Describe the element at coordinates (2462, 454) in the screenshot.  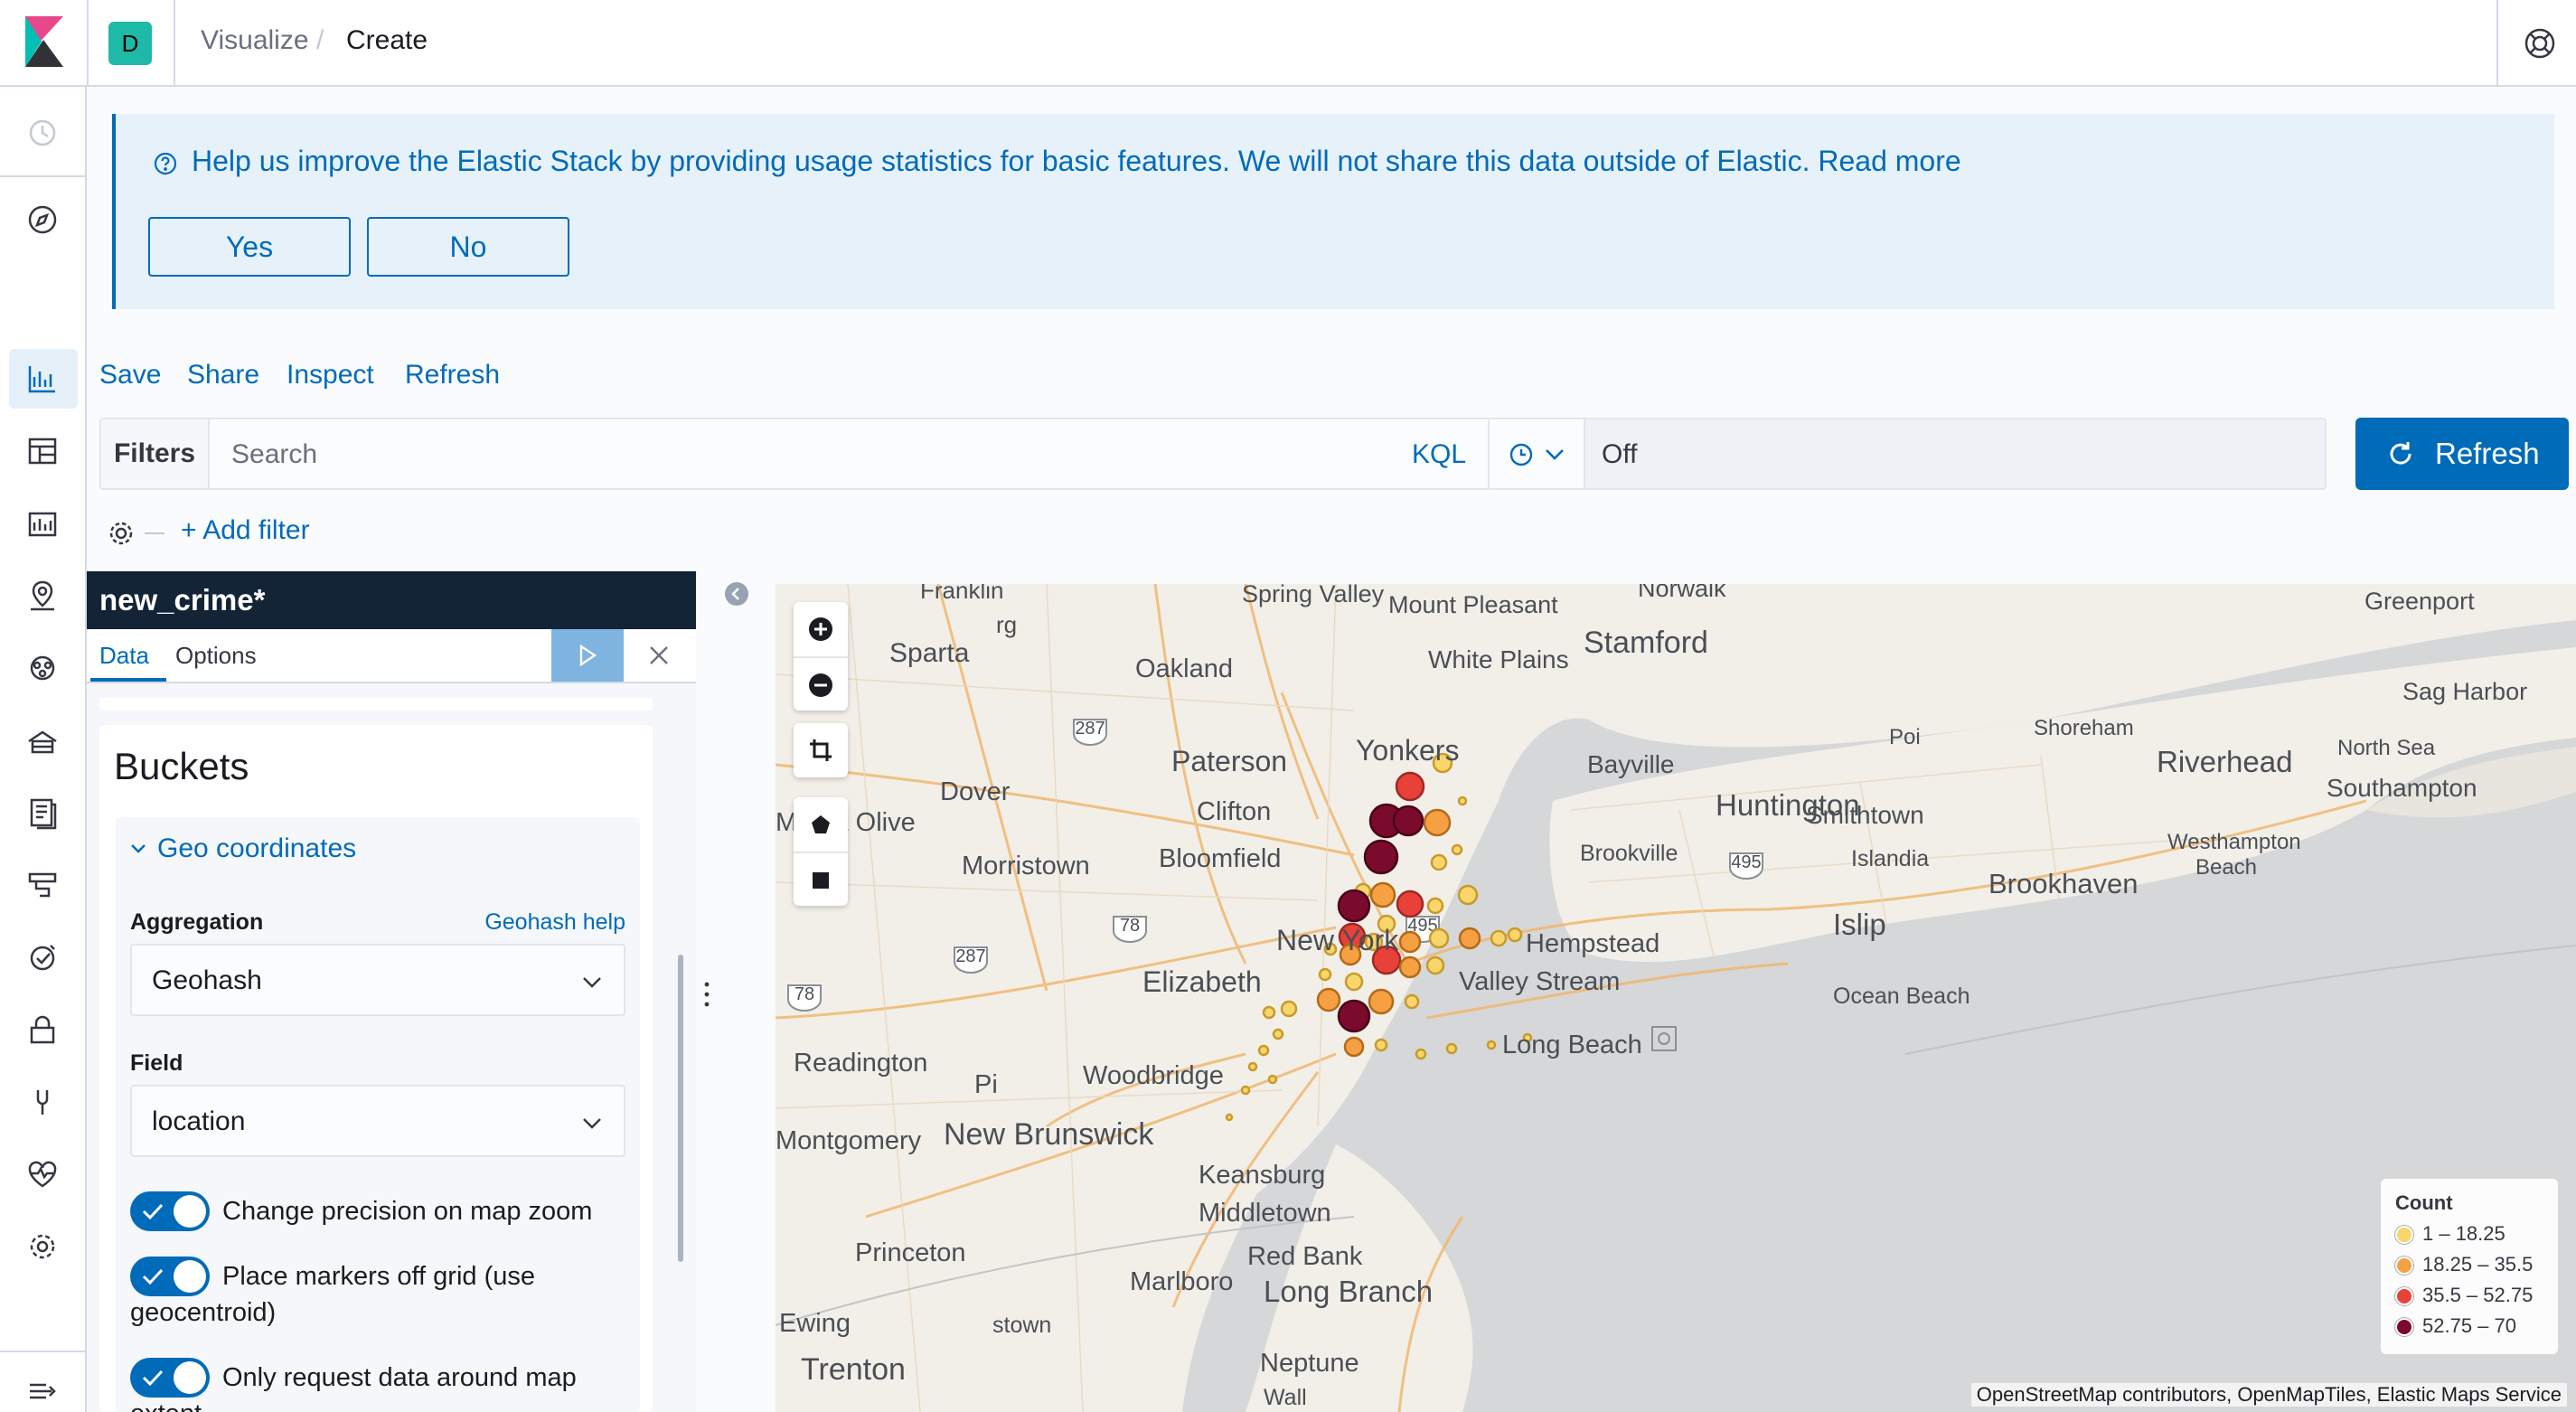
I see `refresh-button: Refresh` at that location.